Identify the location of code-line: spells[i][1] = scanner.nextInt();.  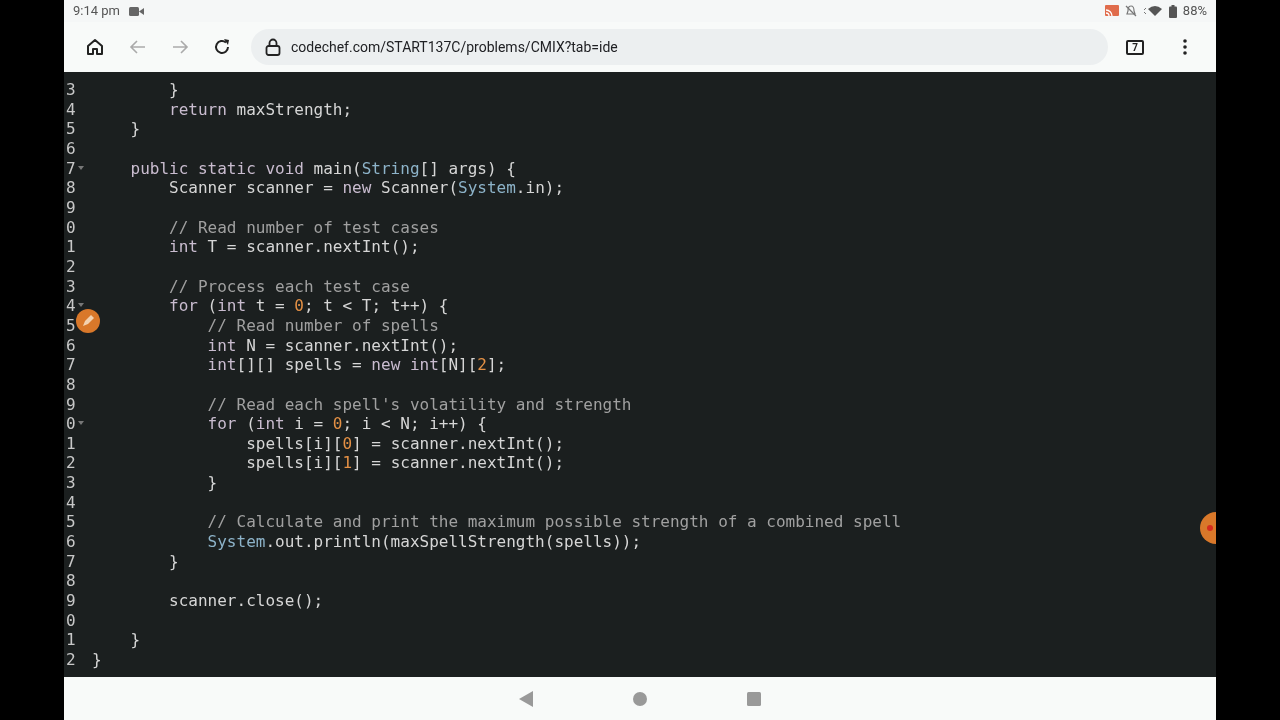
(404, 463).